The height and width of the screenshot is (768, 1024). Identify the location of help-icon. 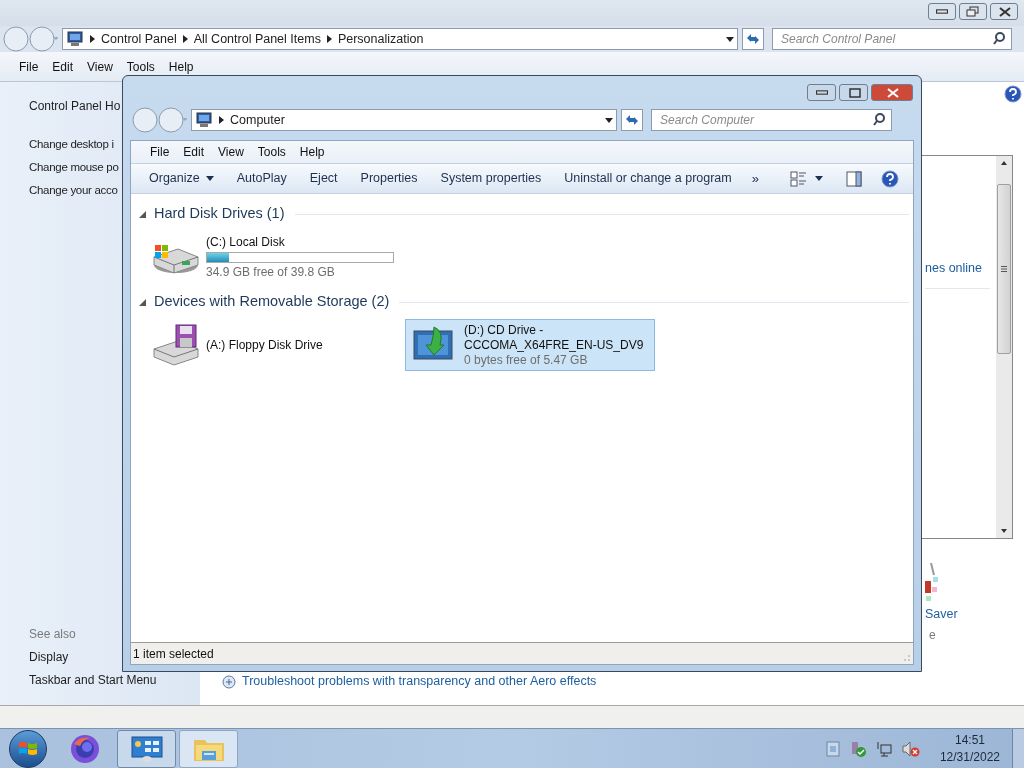
(890, 178).